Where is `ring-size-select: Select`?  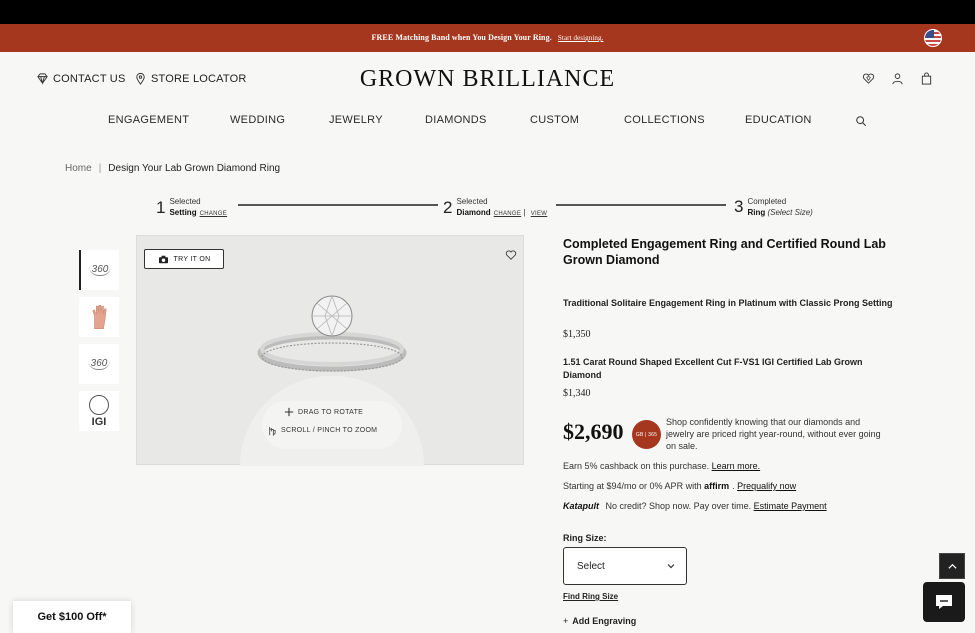
ring-size-select: Select is located at coordinates (625, 566).